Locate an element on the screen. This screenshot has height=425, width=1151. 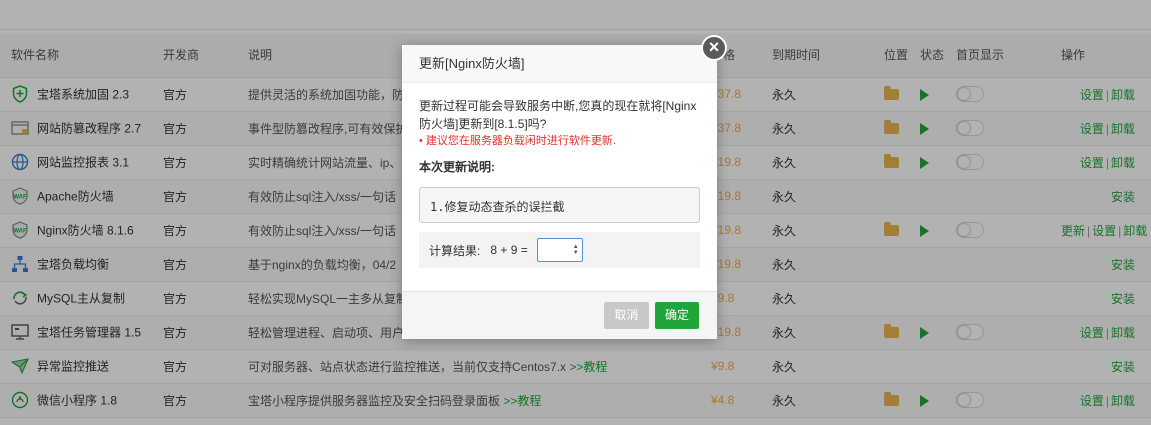
update-message-text: 更新过程可能会导致服务中断,您真的现在就将[Nginx防火墙]更新到 is located at coordinates (558, 115).